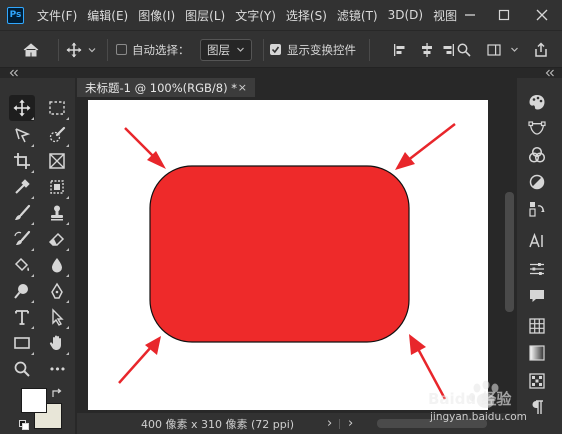 The image size is (562, 434). What do you see at coordinates (34, 400) in the screenshot?
I see `foreground-color-swatch` at bounding box center [34, 400].